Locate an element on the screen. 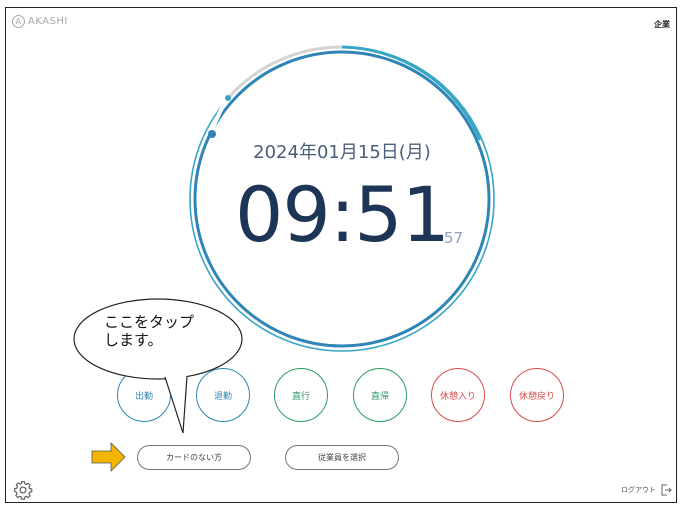 The height and width of the screenshot is (510, 684). no-card-button: カードのない方 is located at coordinates (194, 457).